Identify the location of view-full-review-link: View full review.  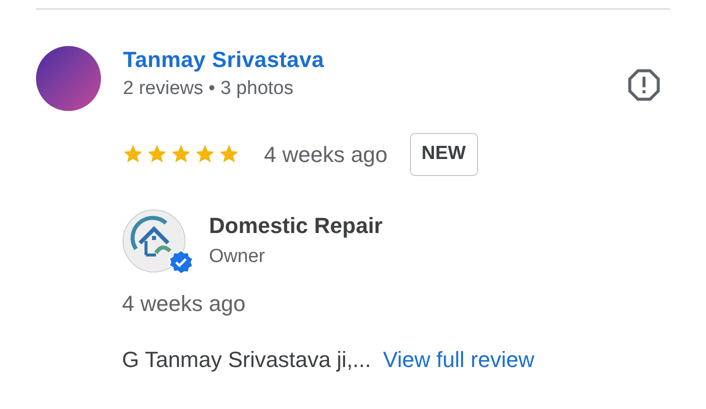
(458, 360).